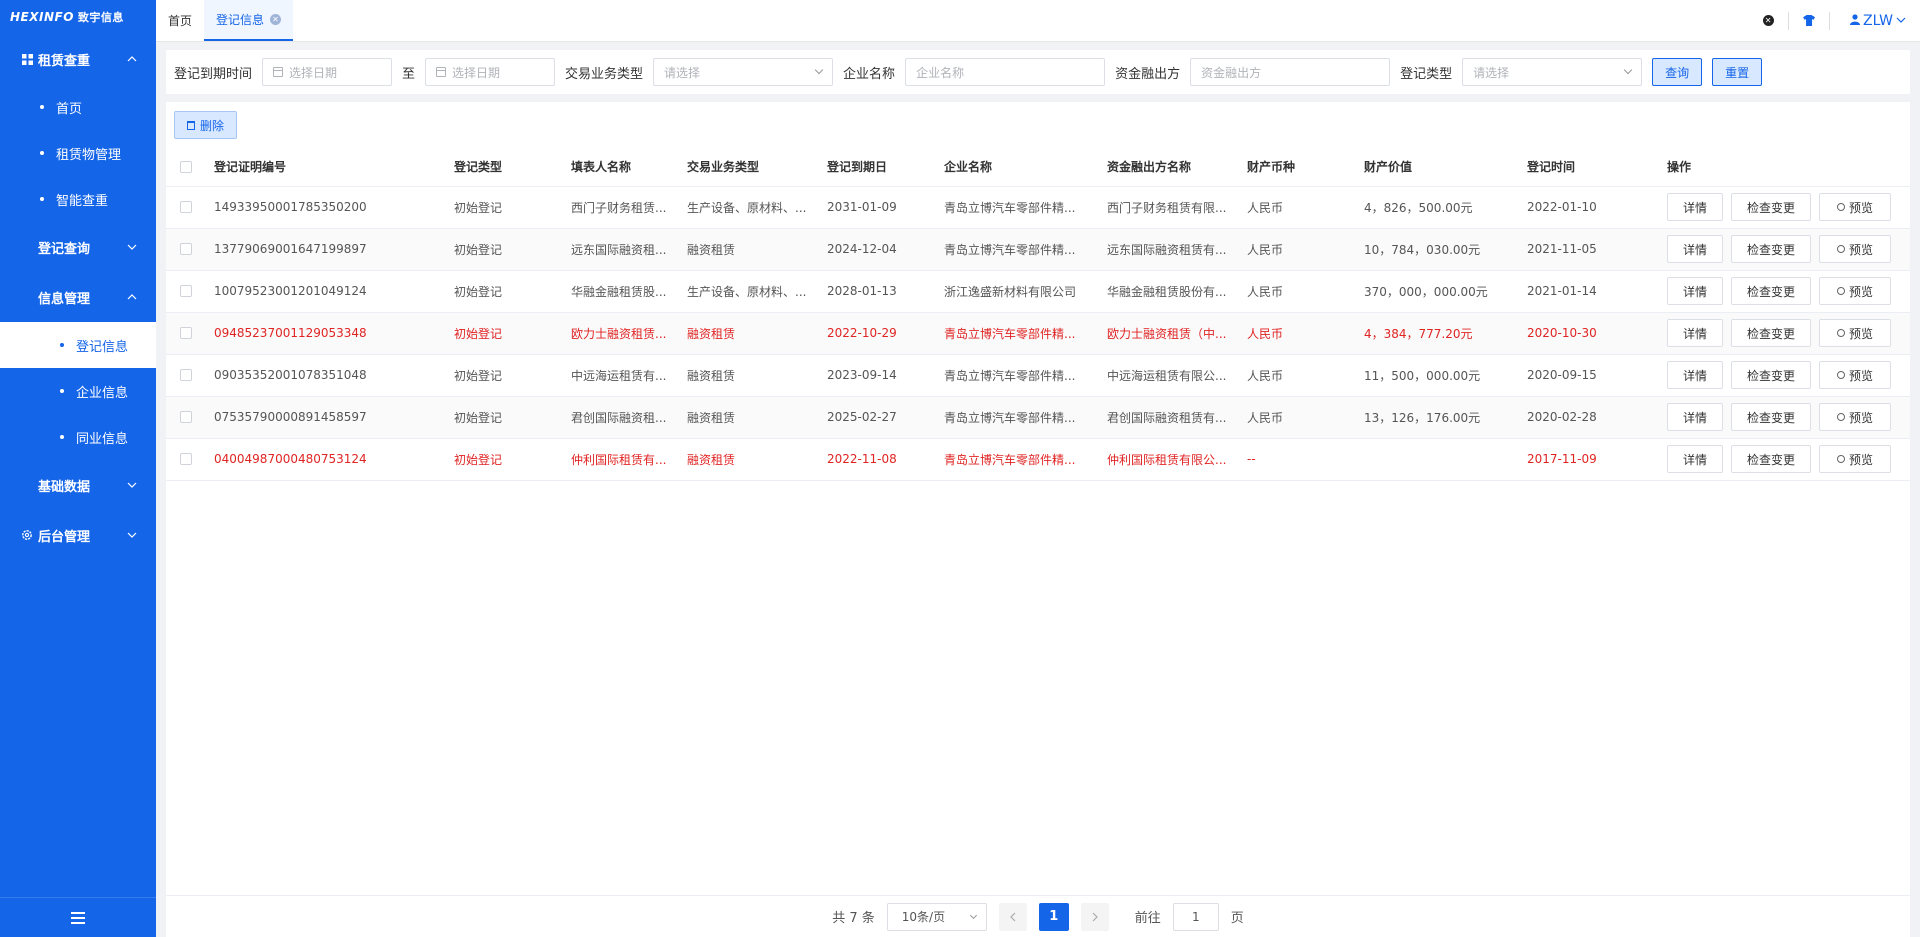 This screenshot has width=1920, height=937. I want to click on reg-type-select: 请选择, so click(1552, 72).